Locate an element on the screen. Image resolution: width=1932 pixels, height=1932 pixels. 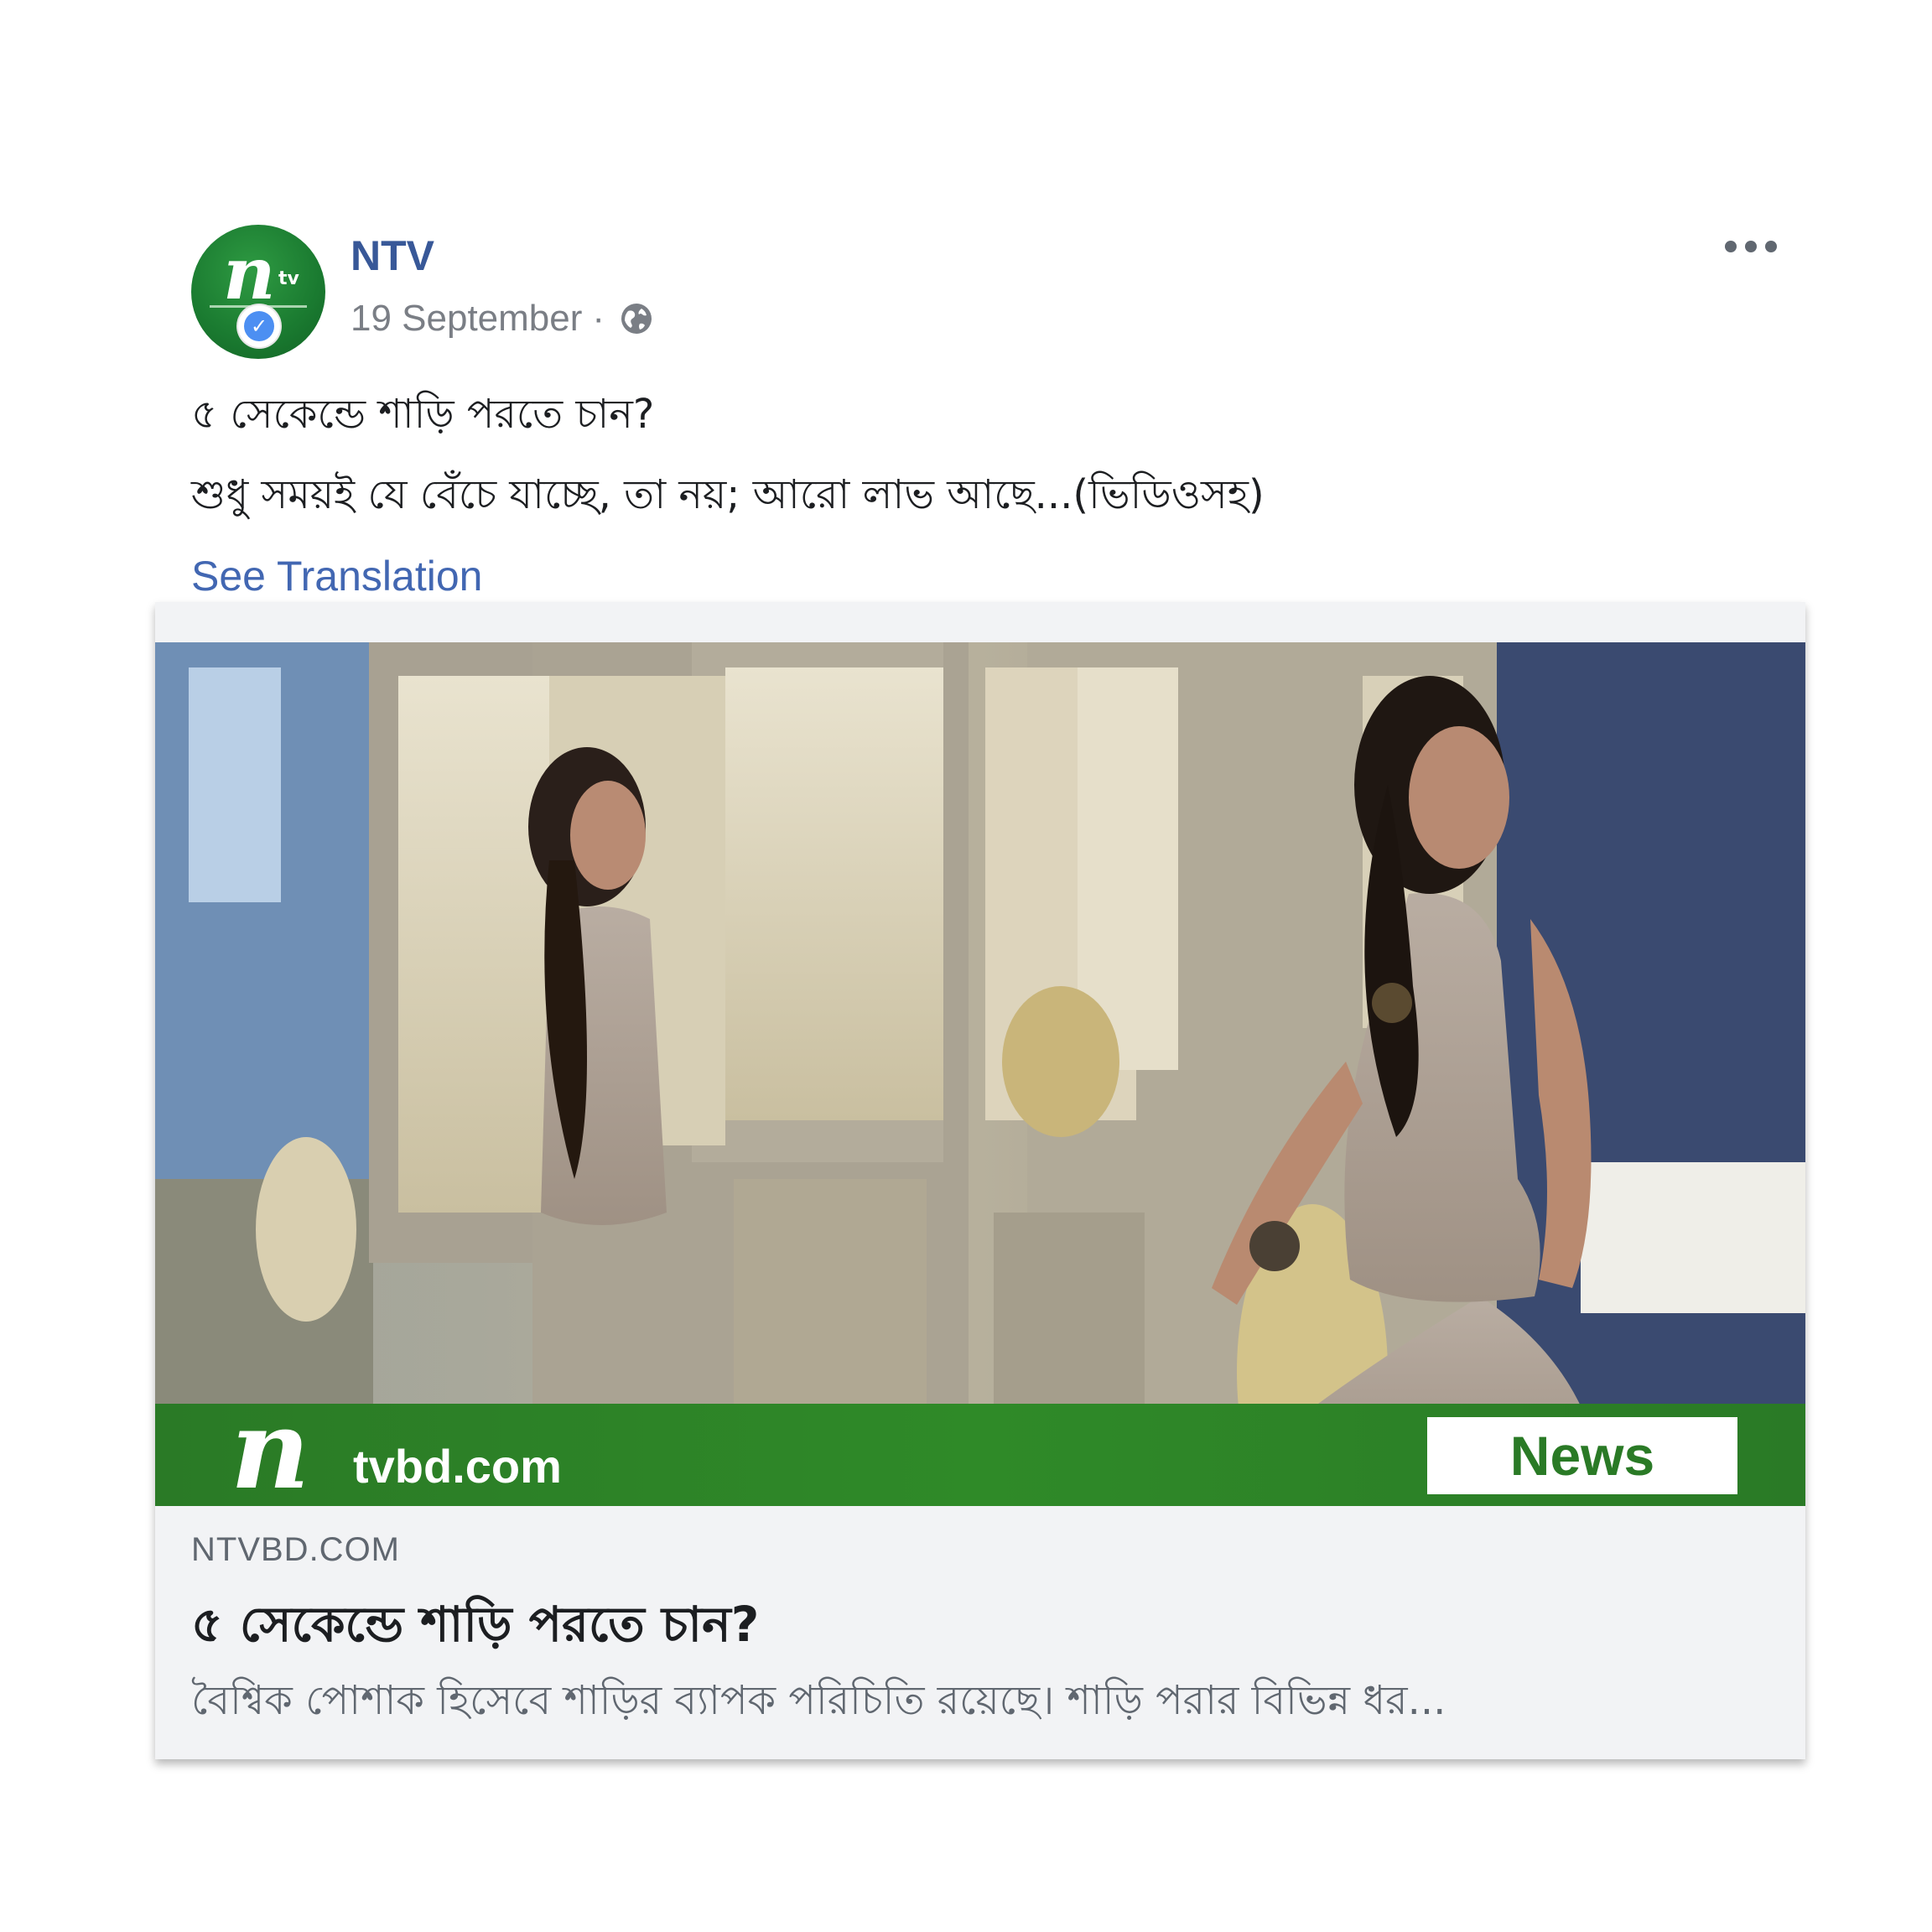
link-domain: NTVBD.COM is located at coordinates (295, 1549).